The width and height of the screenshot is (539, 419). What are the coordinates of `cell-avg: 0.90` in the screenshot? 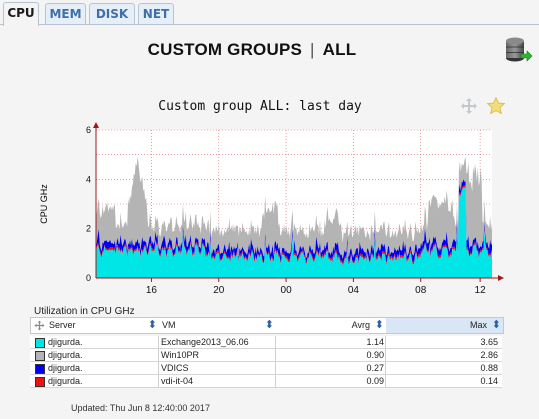 It's located at (375, 355).